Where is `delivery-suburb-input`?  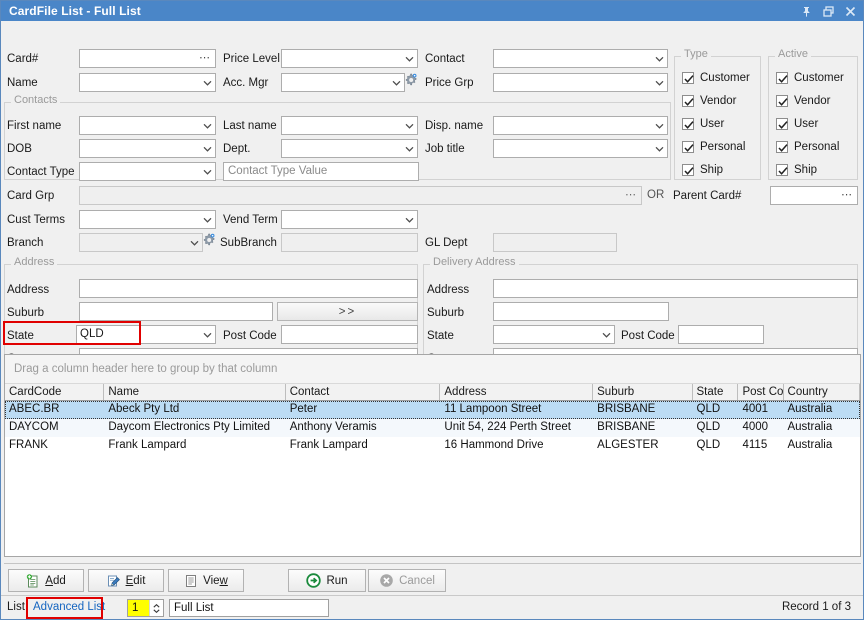
delivery-suburb-input is located at coordinates (581, 311).